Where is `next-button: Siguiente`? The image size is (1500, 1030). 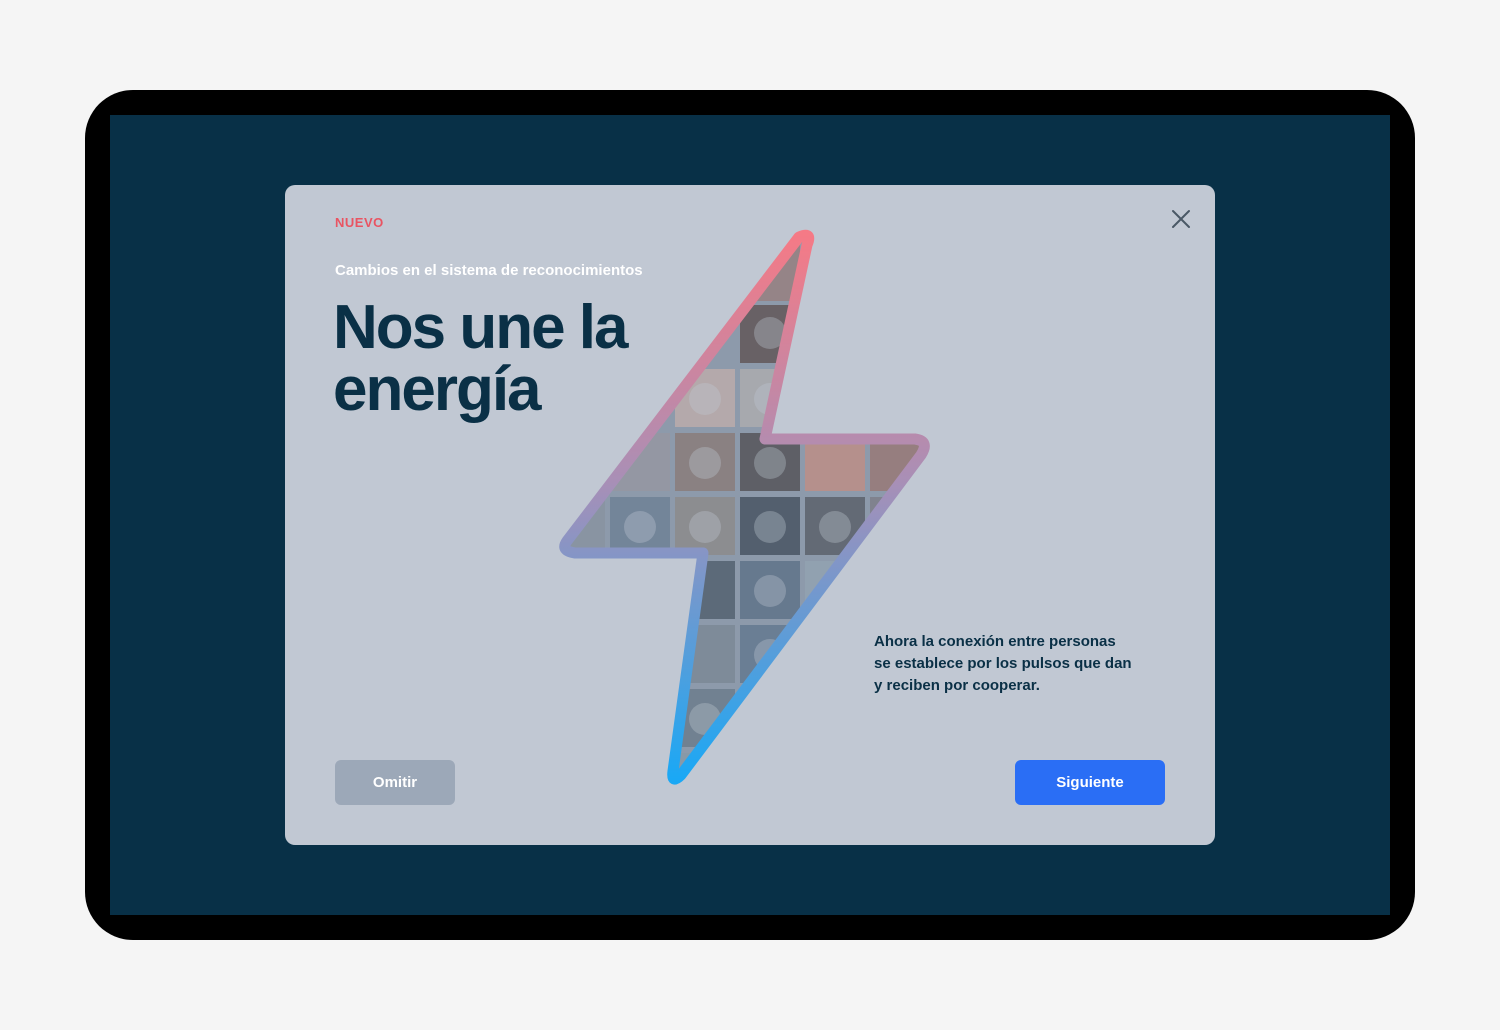 next-button: Siguiente is located at coordinates (1090, 782).